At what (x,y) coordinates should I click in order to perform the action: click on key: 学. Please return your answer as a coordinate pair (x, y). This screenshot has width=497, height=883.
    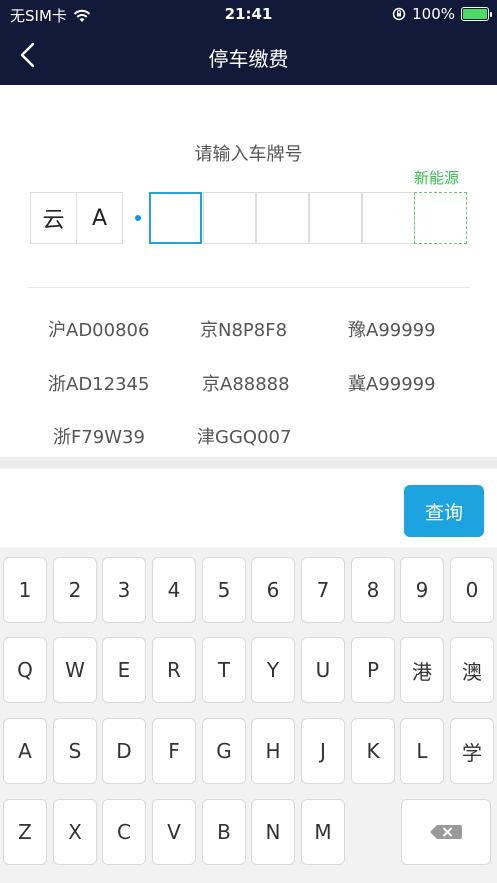
    Looking at the image, I should click on (472, 751).